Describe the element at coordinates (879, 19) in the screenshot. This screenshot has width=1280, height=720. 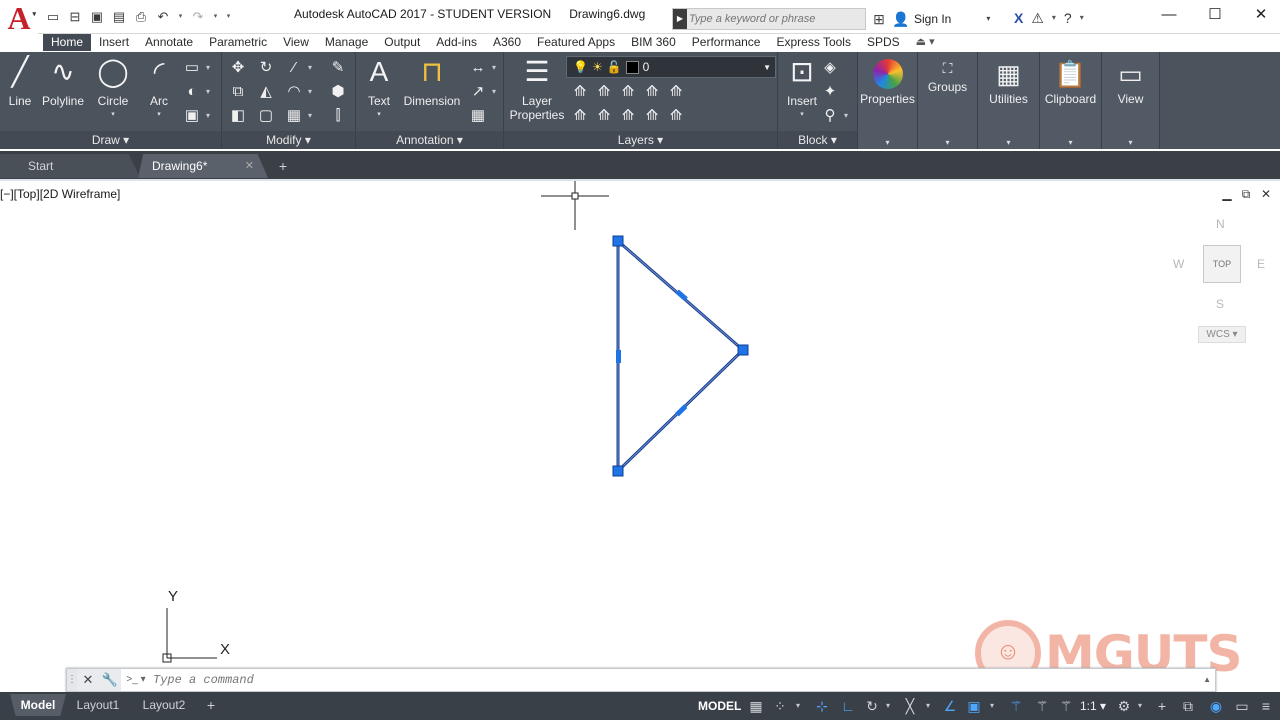
I see `binoculars-icon: ⊞` at that location.